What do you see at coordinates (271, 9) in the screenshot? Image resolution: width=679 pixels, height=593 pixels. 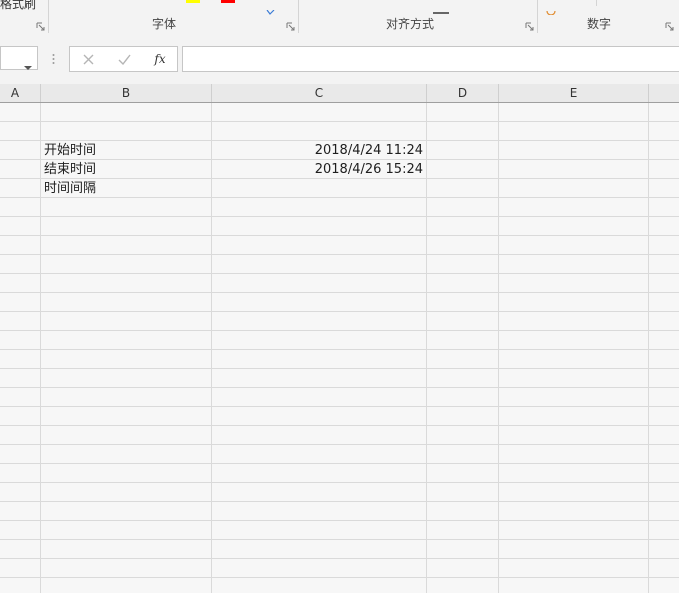 I see `clear-format-icon` at bounding box center [271, 9].